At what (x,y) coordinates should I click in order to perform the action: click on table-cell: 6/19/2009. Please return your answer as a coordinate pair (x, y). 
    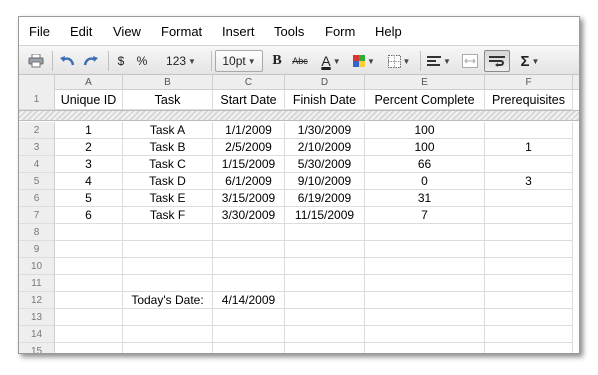
    Looking at the image, I should click on (325, 198).